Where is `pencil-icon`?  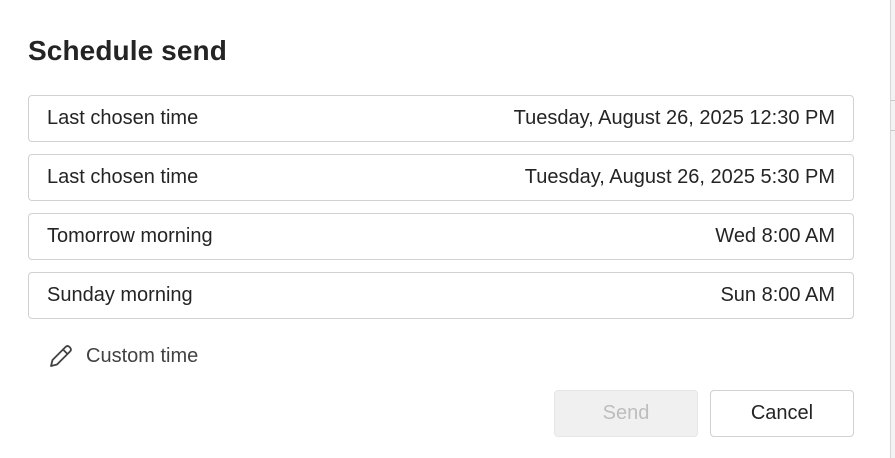
pencil-icon is located at coordinates (61, 356).